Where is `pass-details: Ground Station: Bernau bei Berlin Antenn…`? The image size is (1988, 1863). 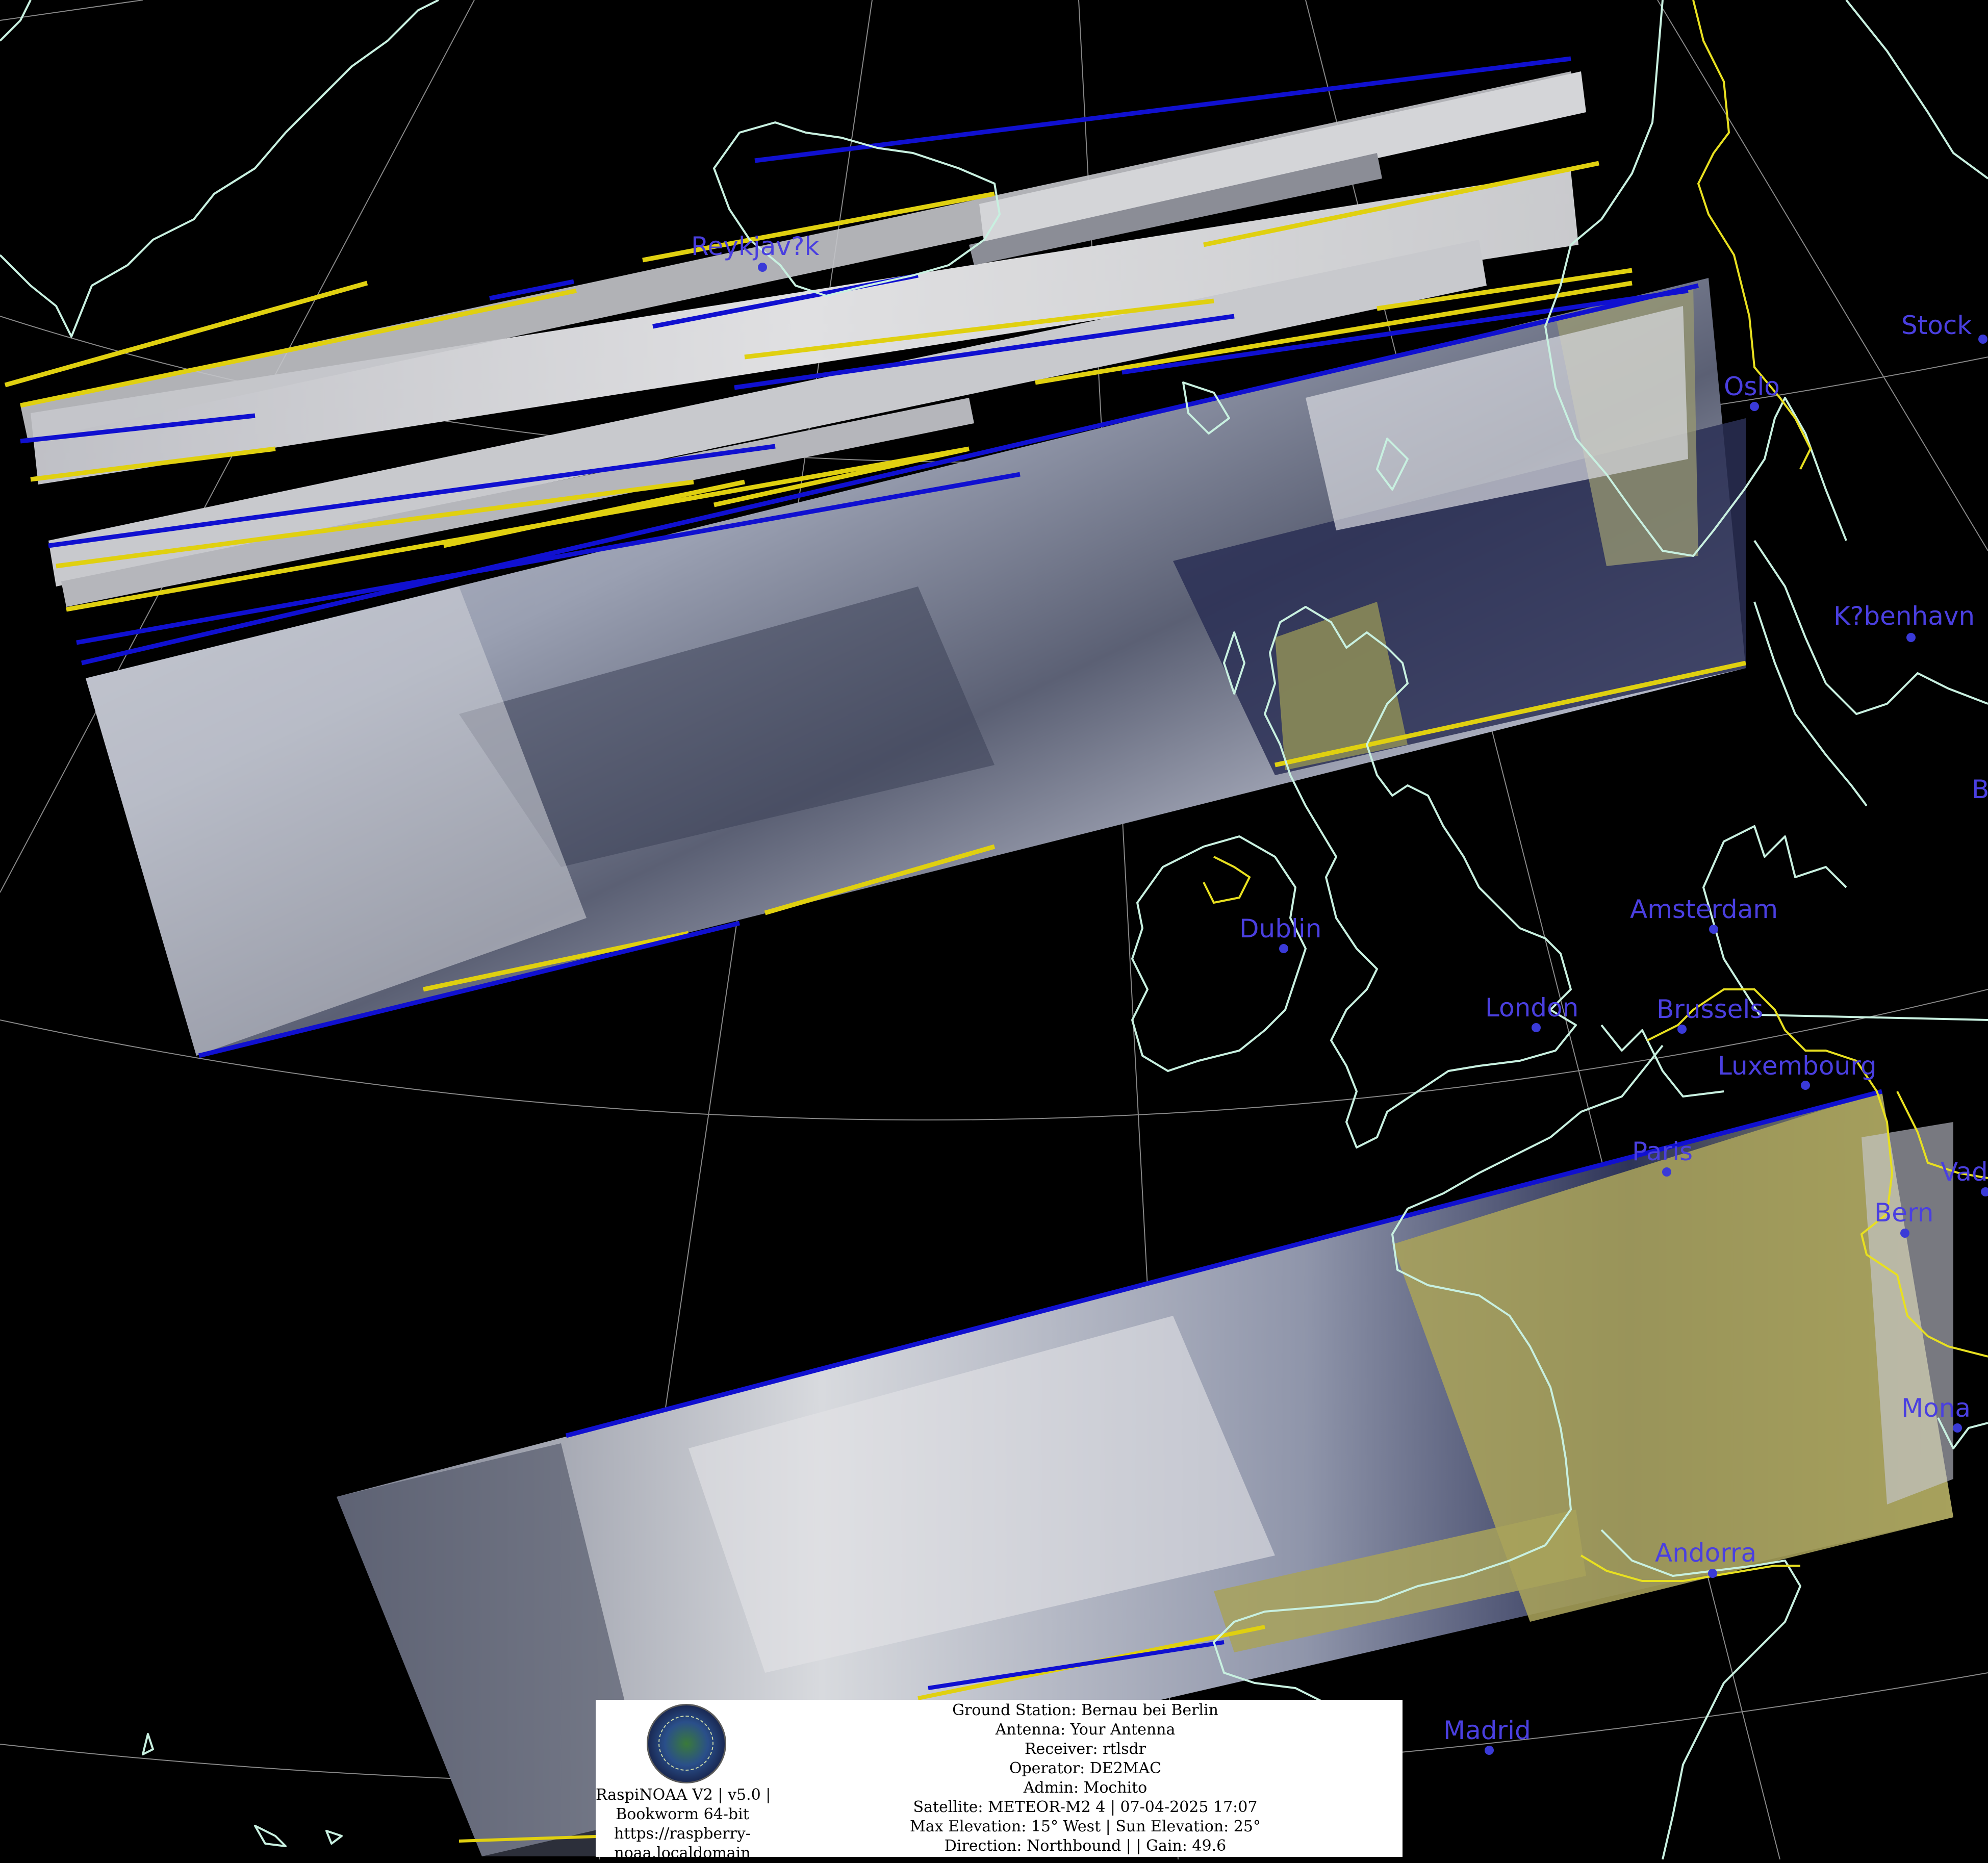 pass-details: Ground Station: Bernau bei Berlin Antenn… is located at coordinates (1085, 1778).